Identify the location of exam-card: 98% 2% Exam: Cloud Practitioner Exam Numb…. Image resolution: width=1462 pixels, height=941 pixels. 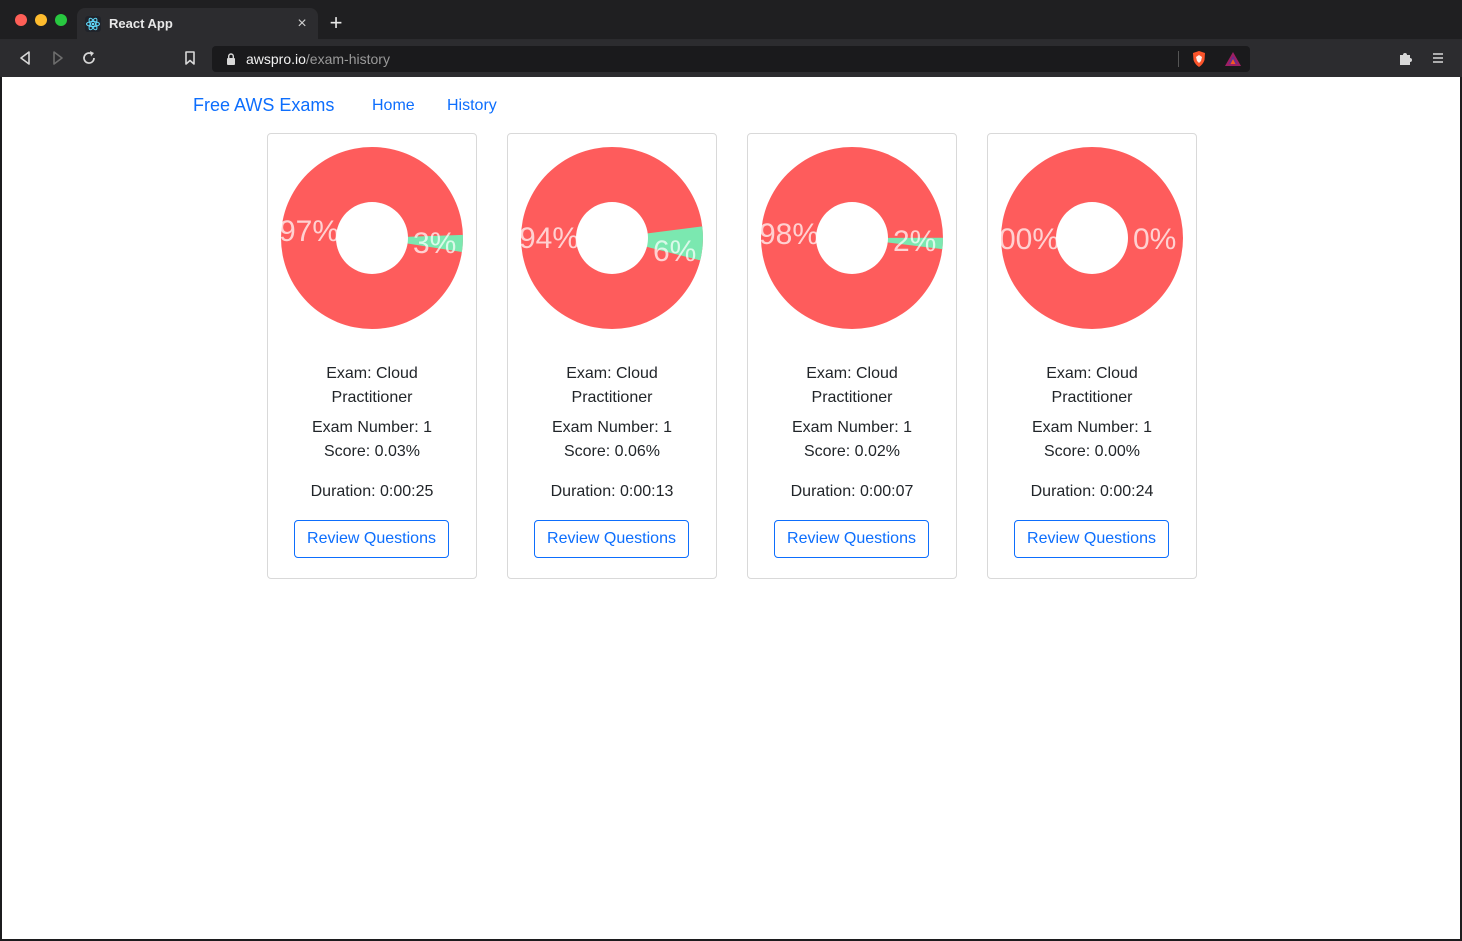
(852, 356).